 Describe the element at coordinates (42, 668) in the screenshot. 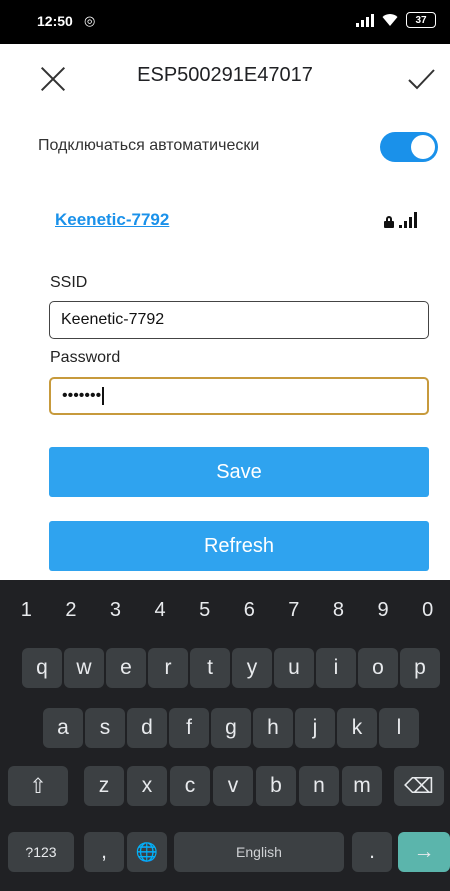

I see `key-q: q` at that location.